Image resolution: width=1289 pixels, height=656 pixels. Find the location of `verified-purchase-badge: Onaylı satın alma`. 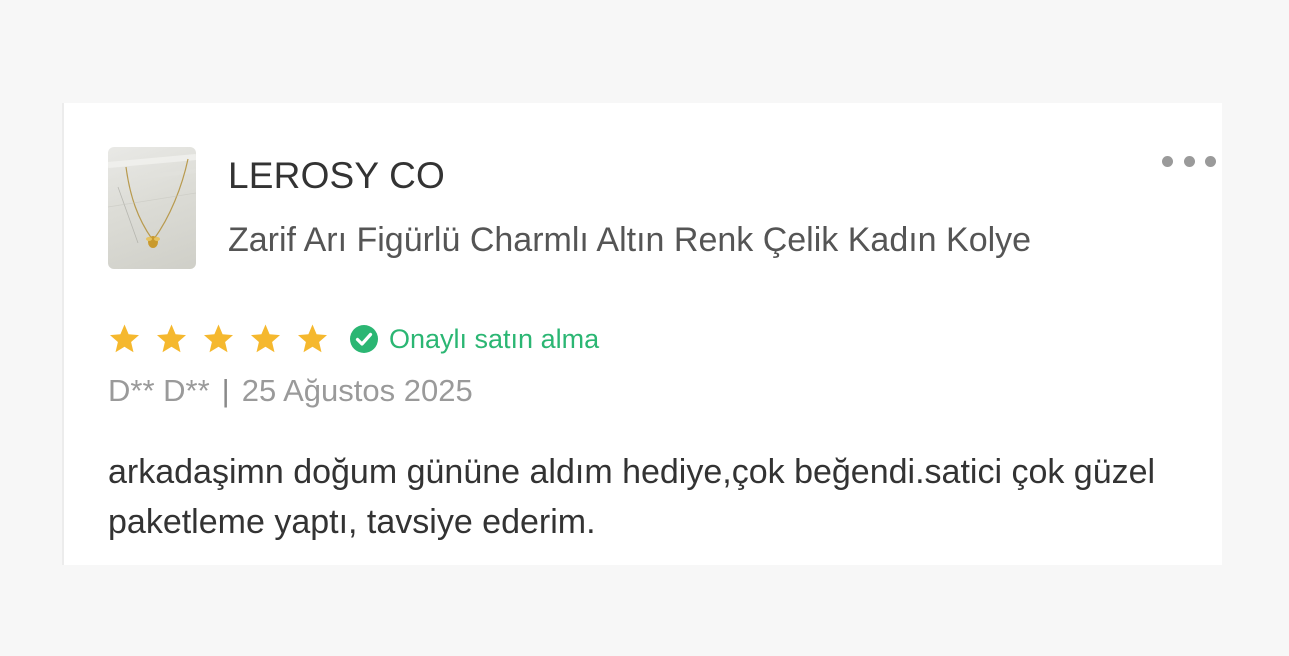

verified-purchase-badge: Onaylı satın alma is located at coordinates (474, 339).